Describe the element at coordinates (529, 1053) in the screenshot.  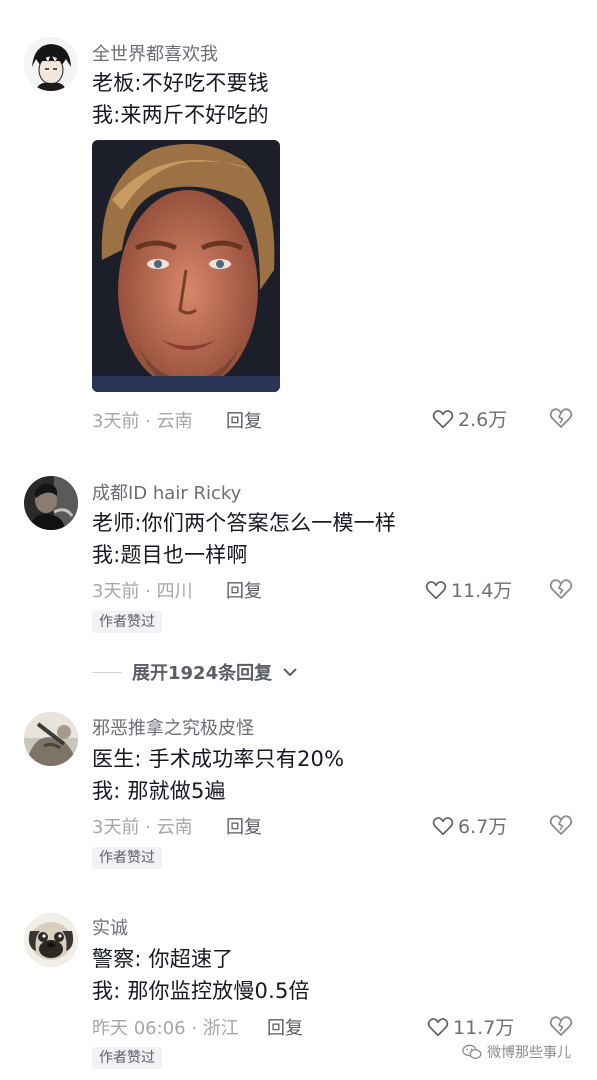
I see `watermark-text: 微博那些事儿` at that location.